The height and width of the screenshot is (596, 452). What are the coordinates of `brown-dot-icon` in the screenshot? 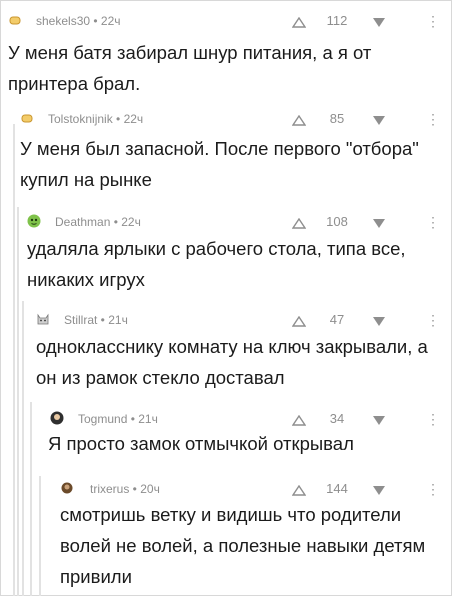 It's located at (67, 488).